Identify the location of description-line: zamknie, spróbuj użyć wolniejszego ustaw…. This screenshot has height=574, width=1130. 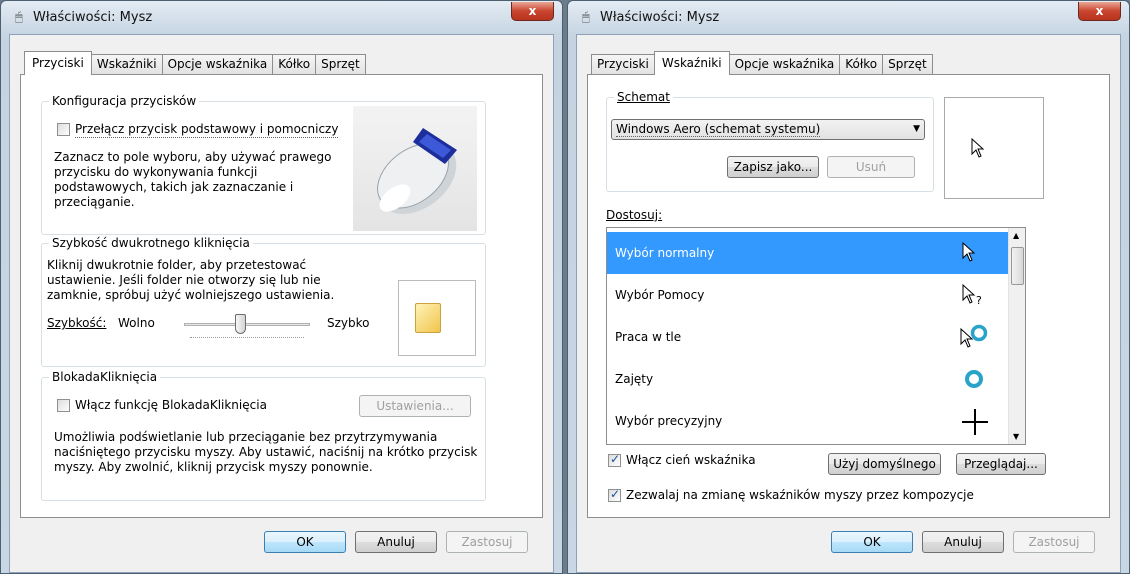
(191, 295).